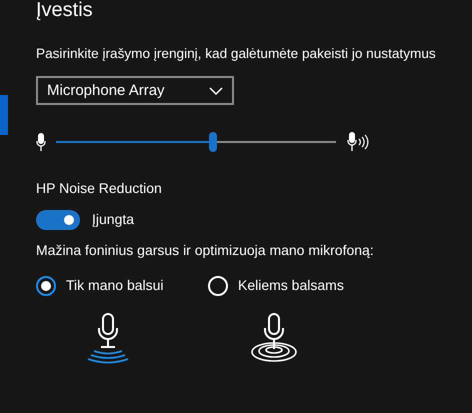  I want to click on toggle-switch, so click(58, 220).